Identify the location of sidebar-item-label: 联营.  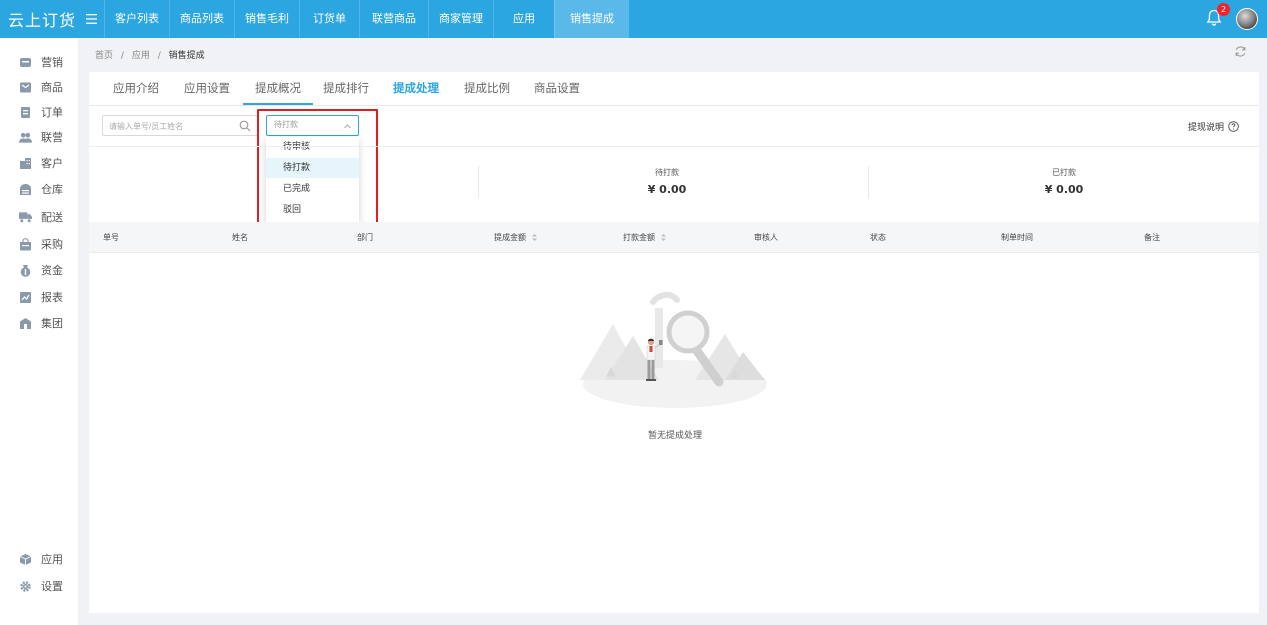
(52, 137).